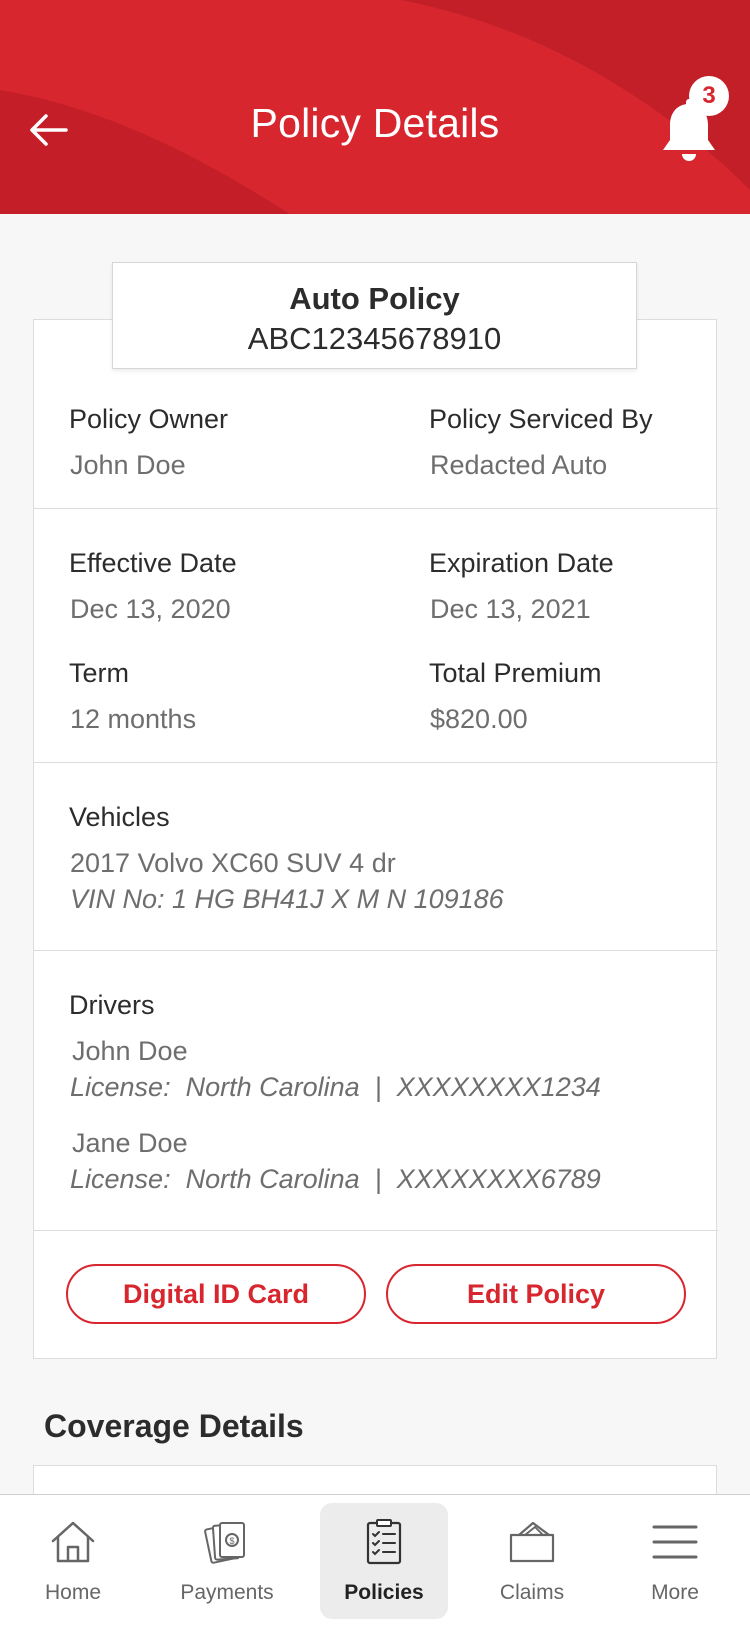 Image resolution: width=750 pixels, height=1627 pixels. What do you see at coordinates (224, 1543) in the screenshot?
I see `payments-icon: $` at bounding box center [224, 1543].